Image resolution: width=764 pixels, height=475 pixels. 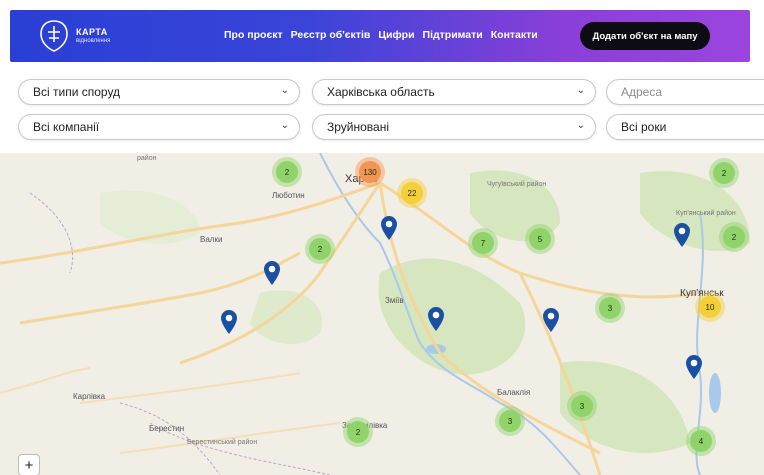 I want to click on place-label: Берестинський район, so click(x=222, y=442).